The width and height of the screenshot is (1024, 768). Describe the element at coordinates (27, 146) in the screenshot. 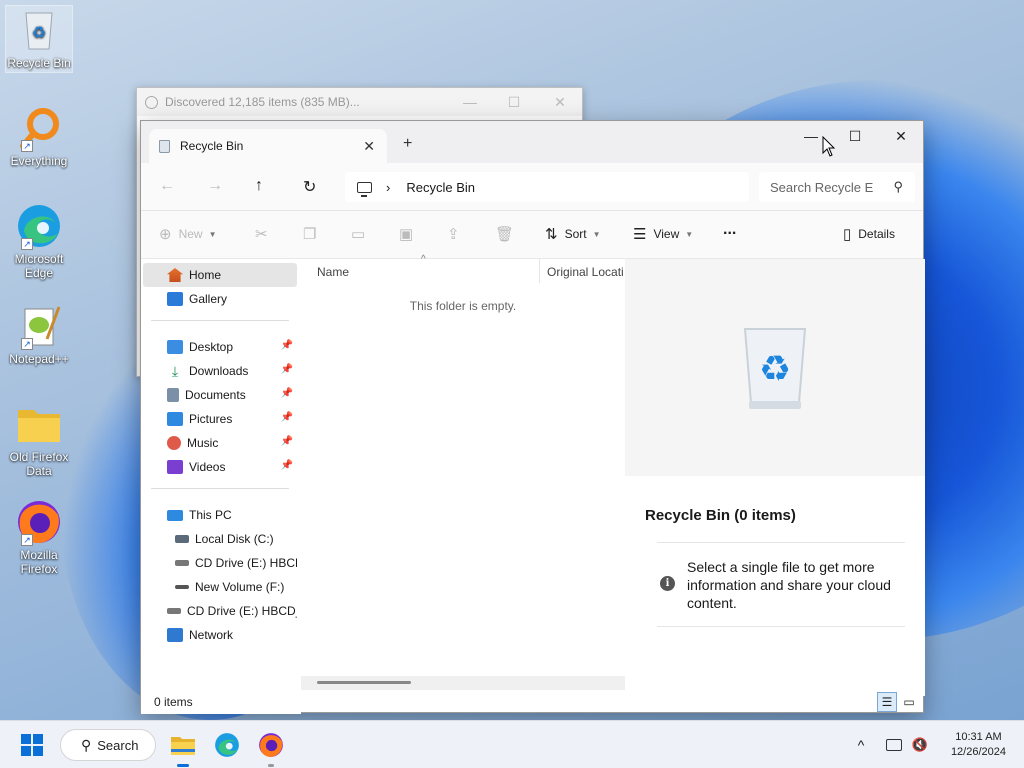

I see `shortcut-arrow-icon: ↗` at that location.